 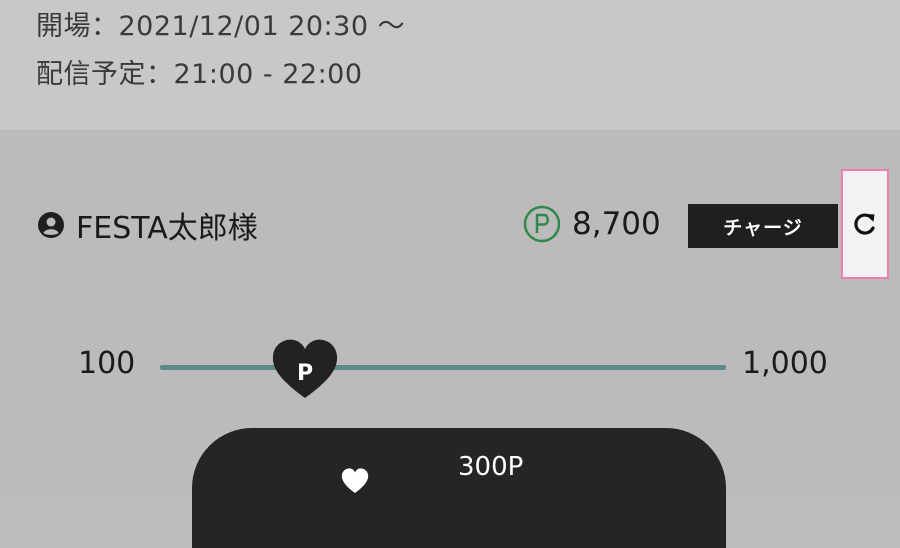 I want to click on point-balance-value: 8,700, so click(x=616, y=224).